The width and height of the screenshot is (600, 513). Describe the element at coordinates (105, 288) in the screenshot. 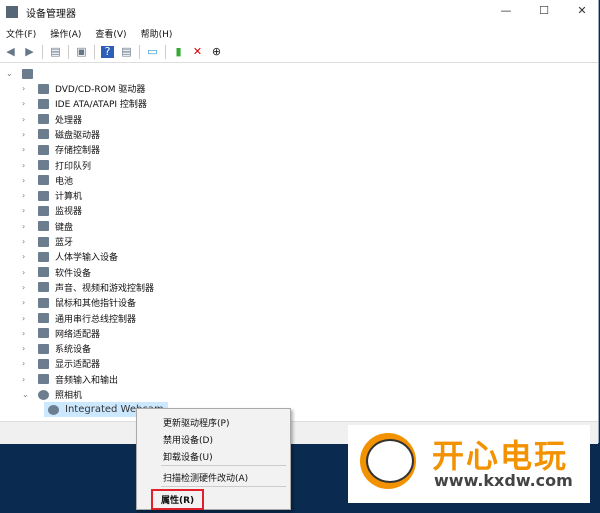

I see `category-label: 声音、视频和游戏控制器` at that location.